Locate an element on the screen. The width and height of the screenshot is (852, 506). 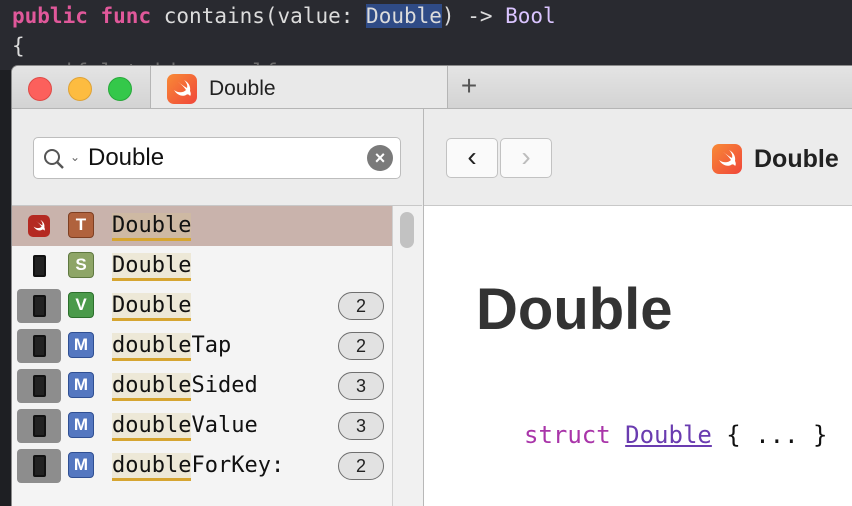
scroll-thumb is located at coordinates (407, 230).